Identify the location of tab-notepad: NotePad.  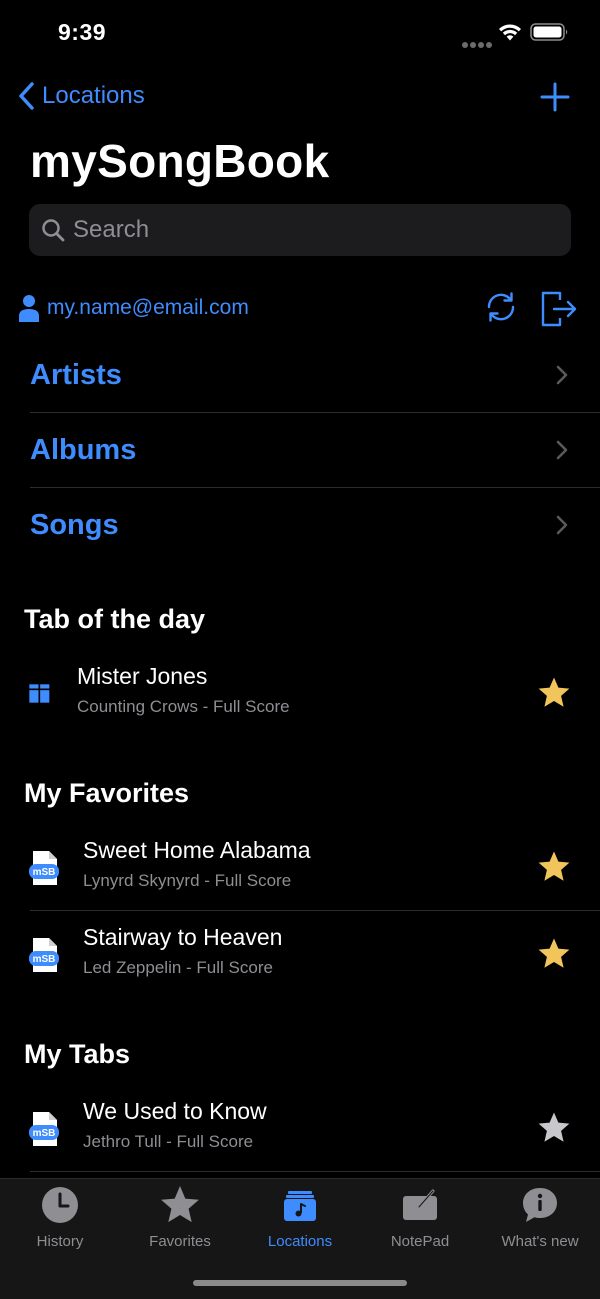
(420, 1218).